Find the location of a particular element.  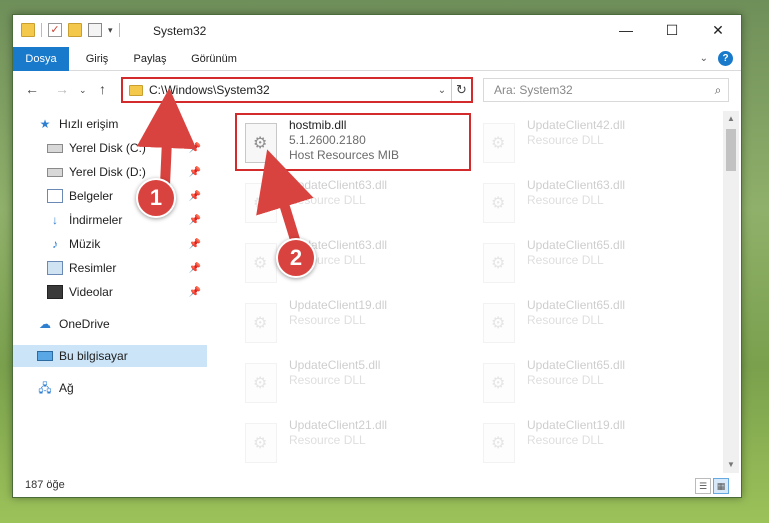

customize-toolbar-icon: ▾ is located at coordinates (110, 30).